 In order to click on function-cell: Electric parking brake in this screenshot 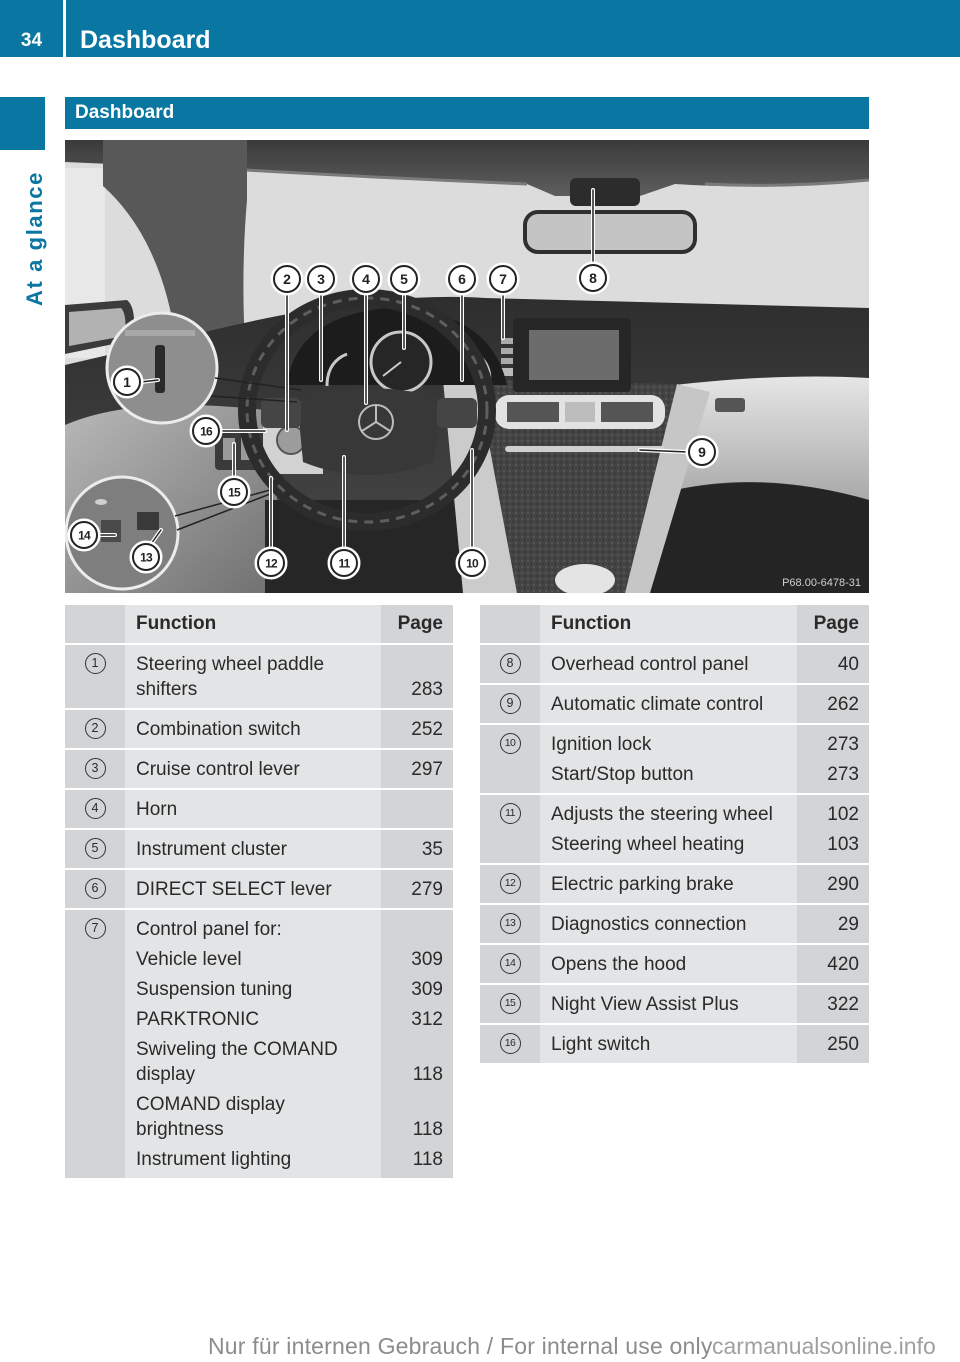, I will do `click(668, 884)`.